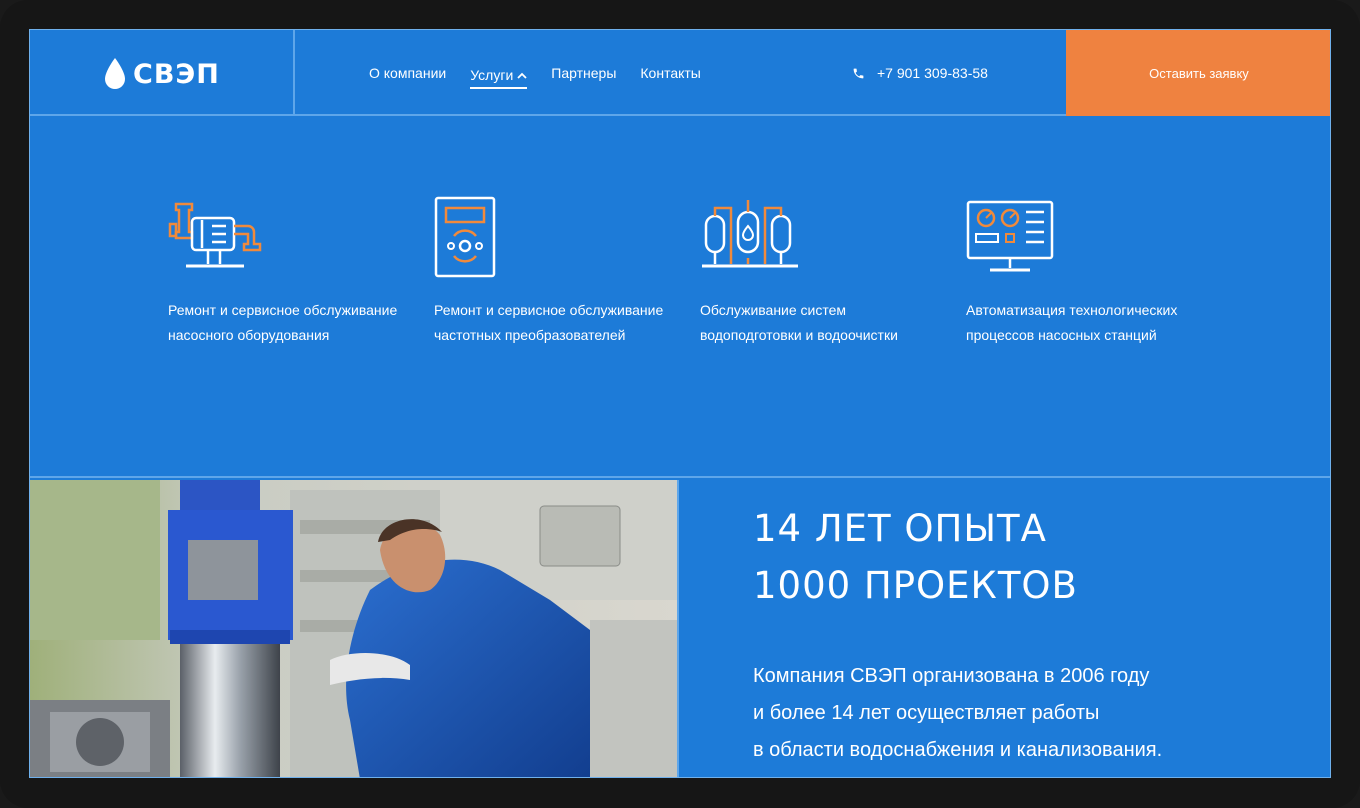 This screenshot has width=1360, height=808. I want to click on logo: СВЭП, so click(161, 74).